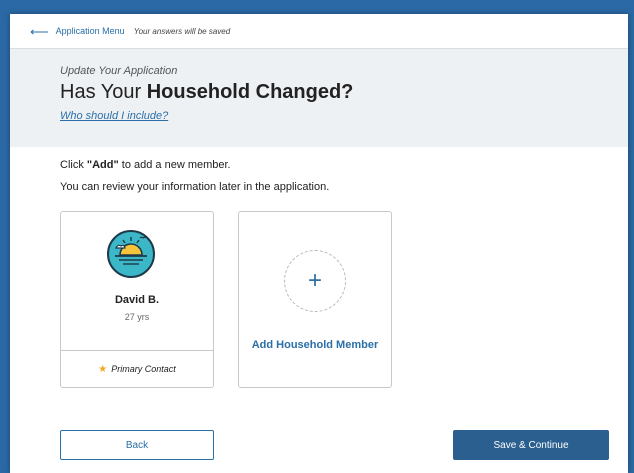 The image size is (634, 473). I want to click on star-icon: ★, so click(103, 369).